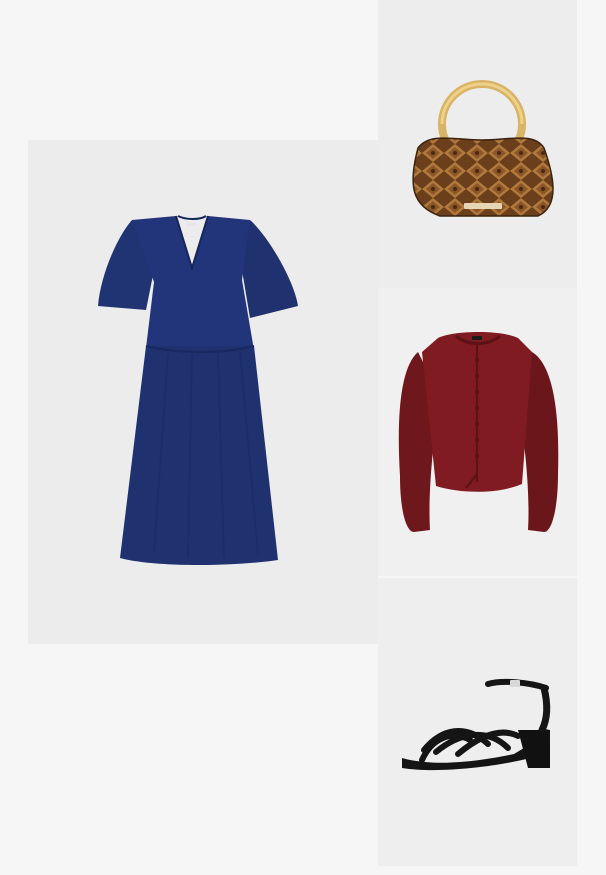 Image resolution: width=606 pixels, height=875 pixels. I want to click on product-tile-sandal, so click(477, 722).